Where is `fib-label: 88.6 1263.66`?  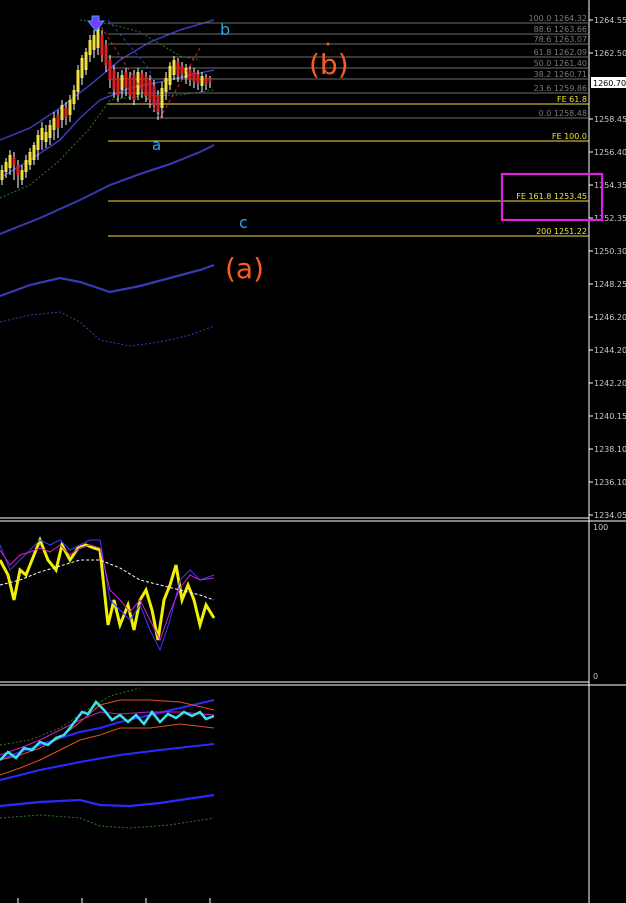
fib-label: 88.6 1263.66 is located at coordinates (560, 29).